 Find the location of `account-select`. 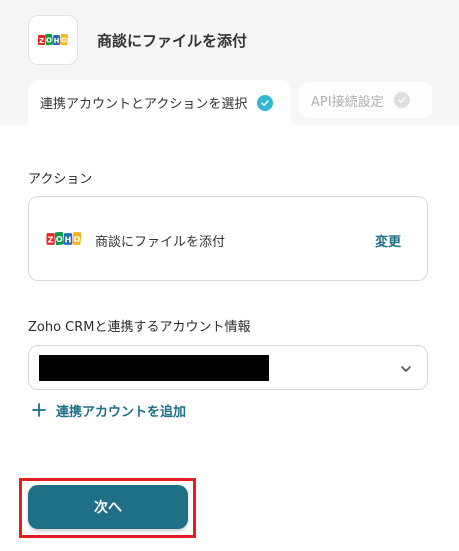

account-select is located at coordinates (228, 367).